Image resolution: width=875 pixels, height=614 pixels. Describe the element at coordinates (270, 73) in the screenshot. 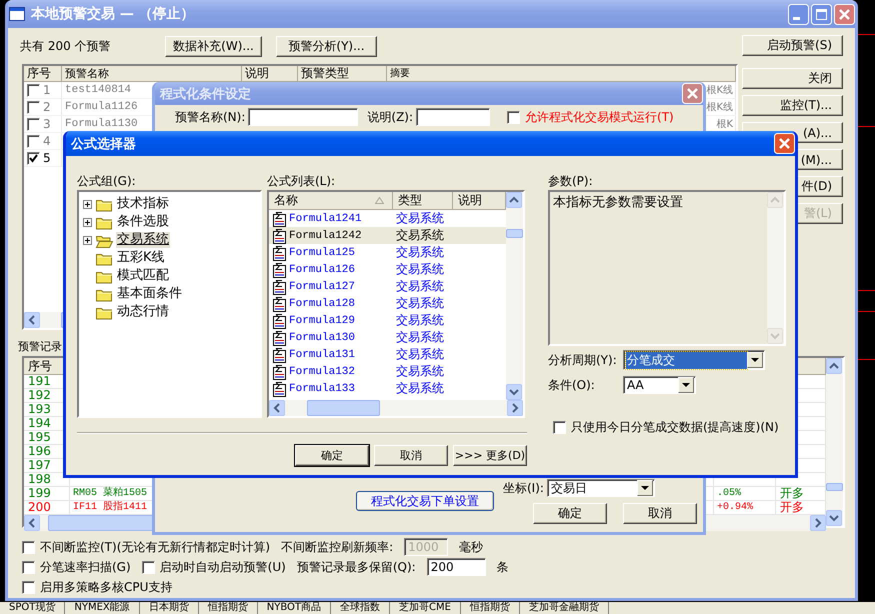

I see `column-header: 说明` at that location.